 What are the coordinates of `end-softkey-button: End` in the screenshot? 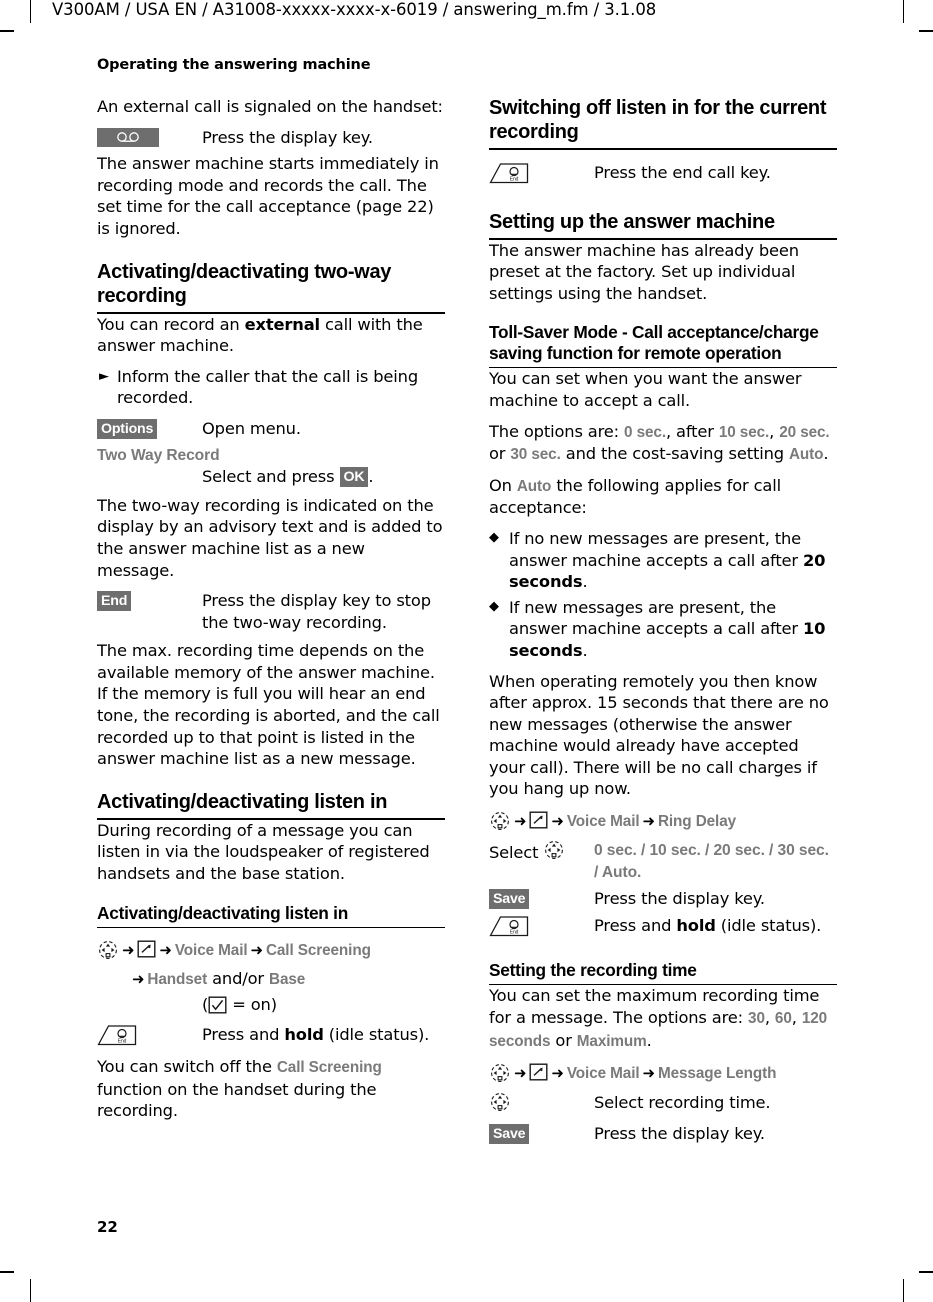 It's located at (114, 600).